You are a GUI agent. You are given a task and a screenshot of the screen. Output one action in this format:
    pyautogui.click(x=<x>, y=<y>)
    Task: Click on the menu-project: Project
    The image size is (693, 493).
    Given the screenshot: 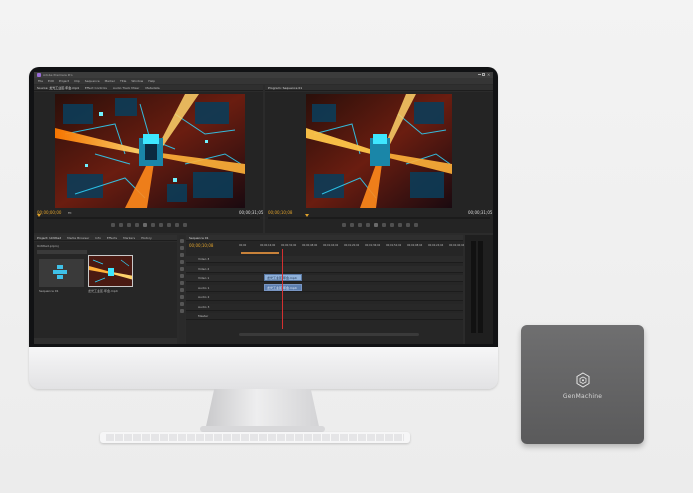 What is the action you would take?
    pyautogui.click(x=64, y=81)
    